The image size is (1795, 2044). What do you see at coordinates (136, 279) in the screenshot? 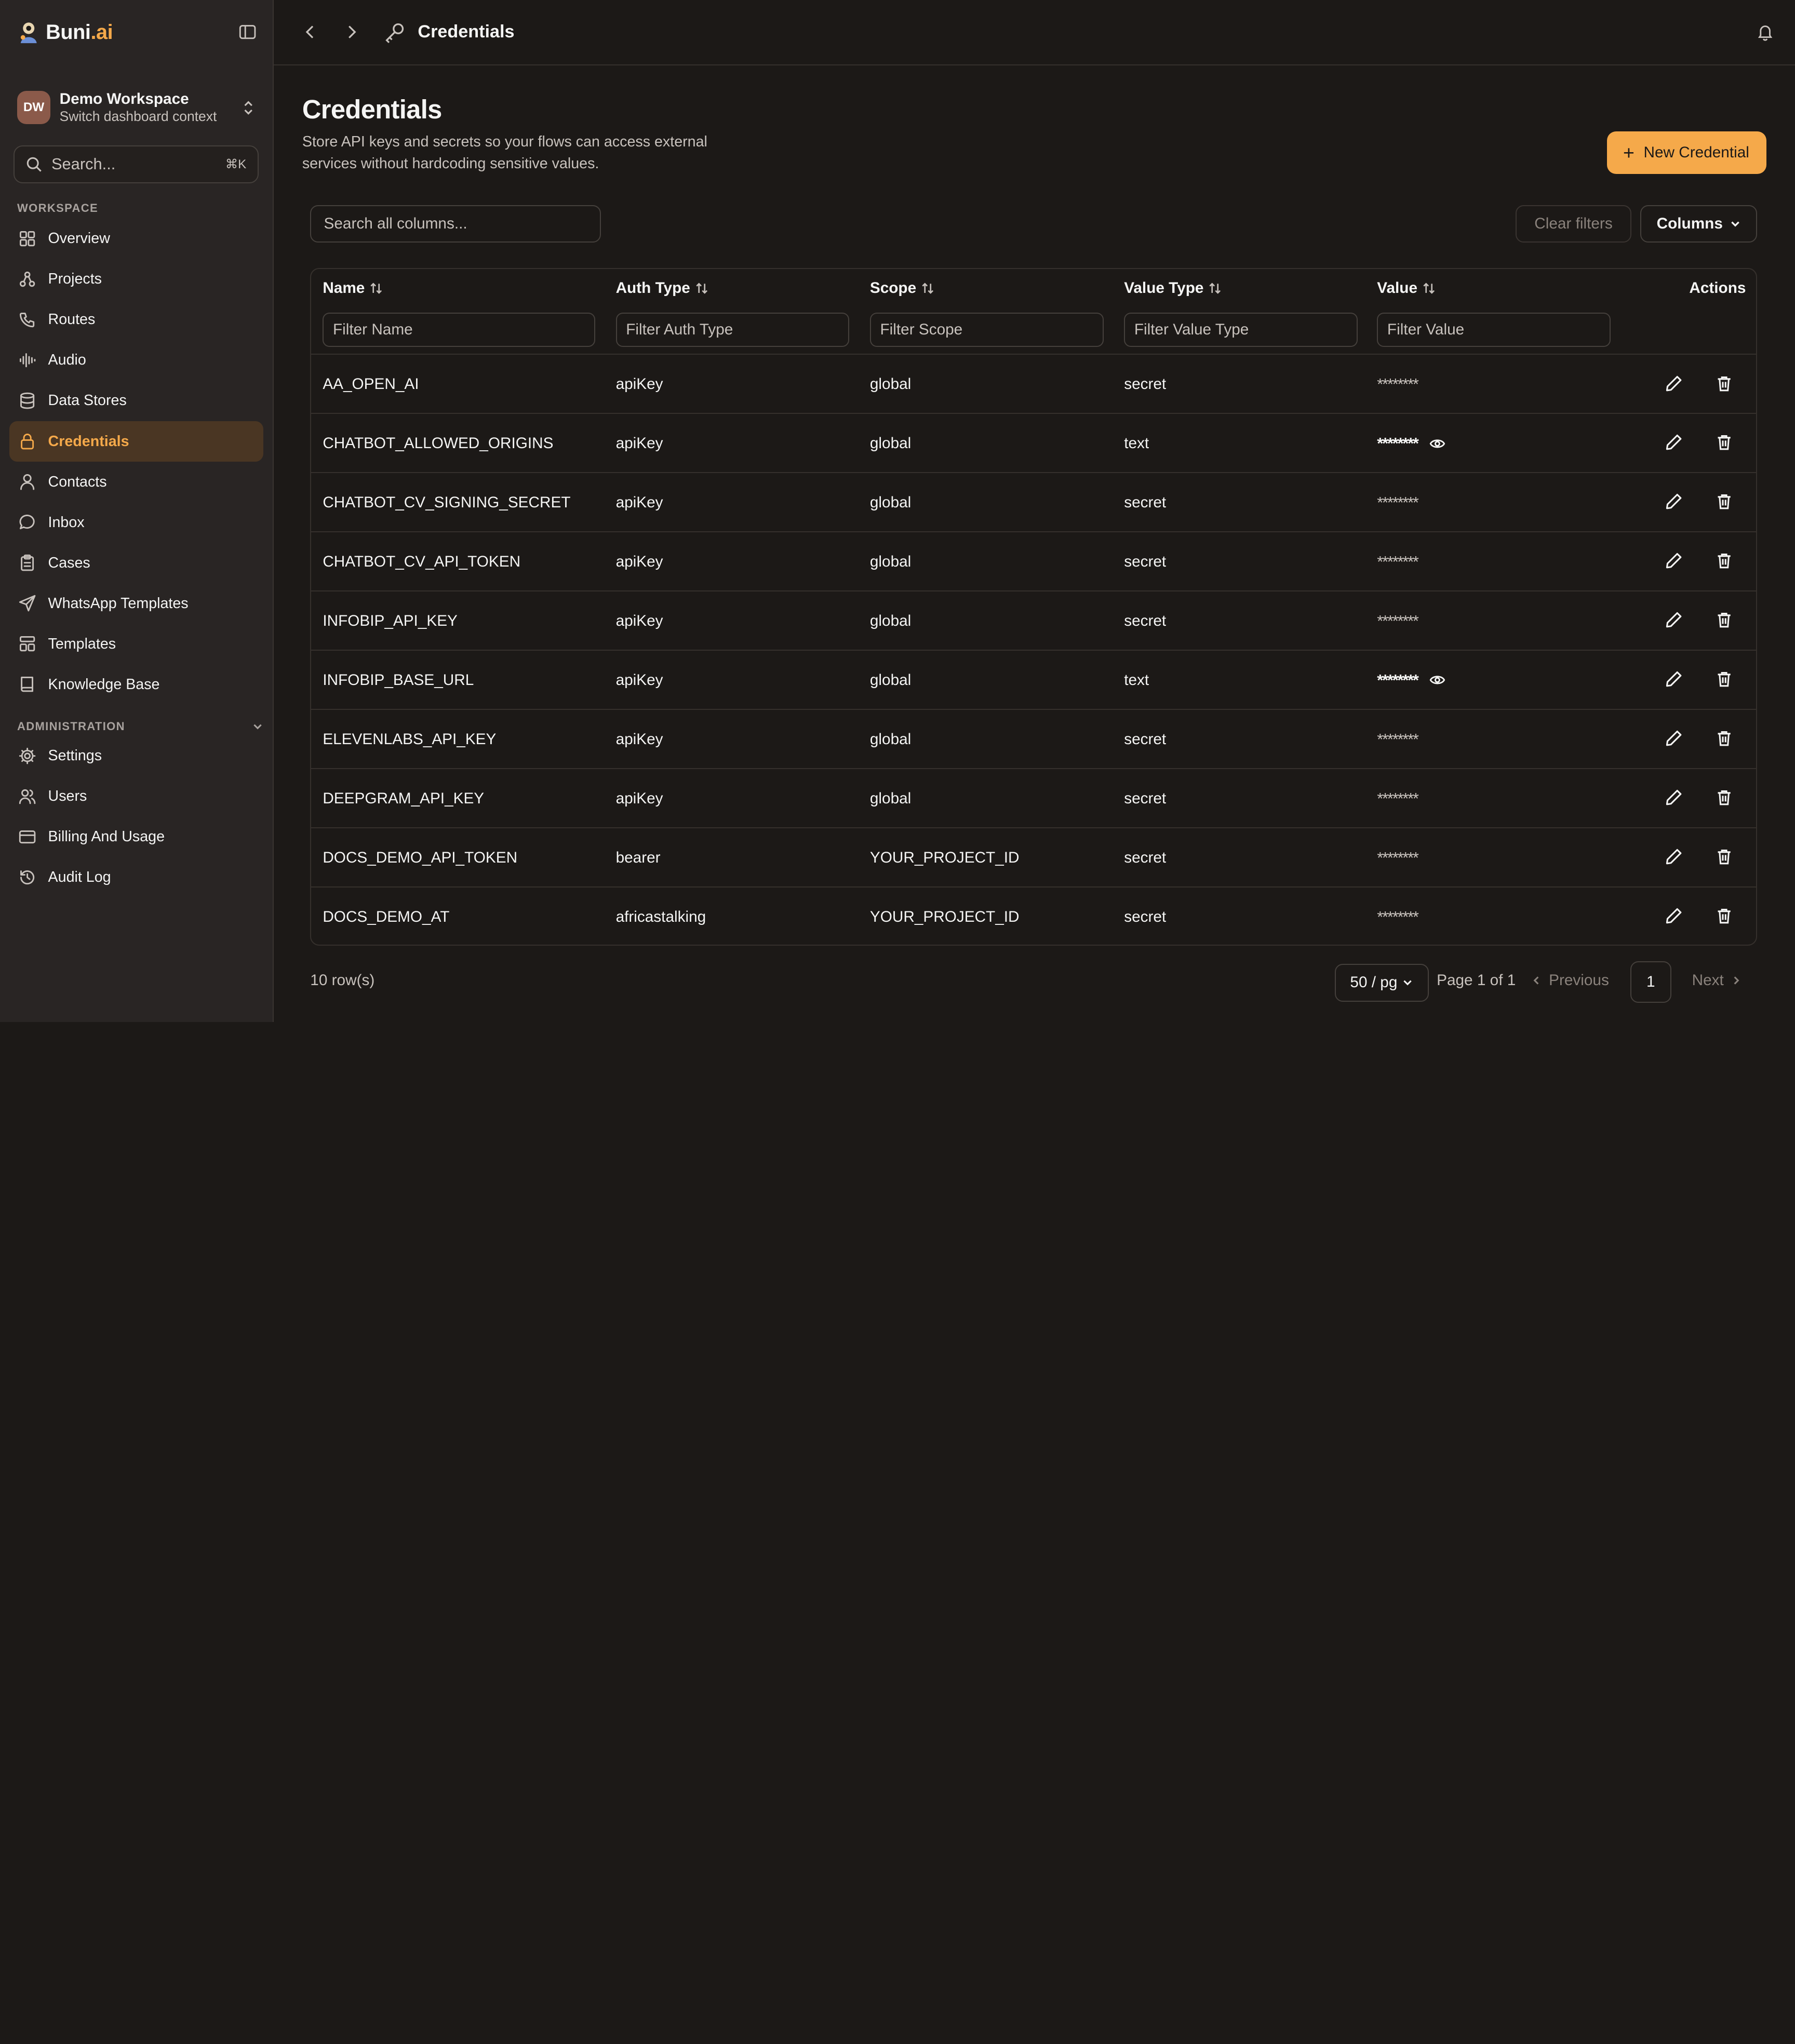
I see `sidebar-item-projects: Projects` at bounding box center [136, 279].